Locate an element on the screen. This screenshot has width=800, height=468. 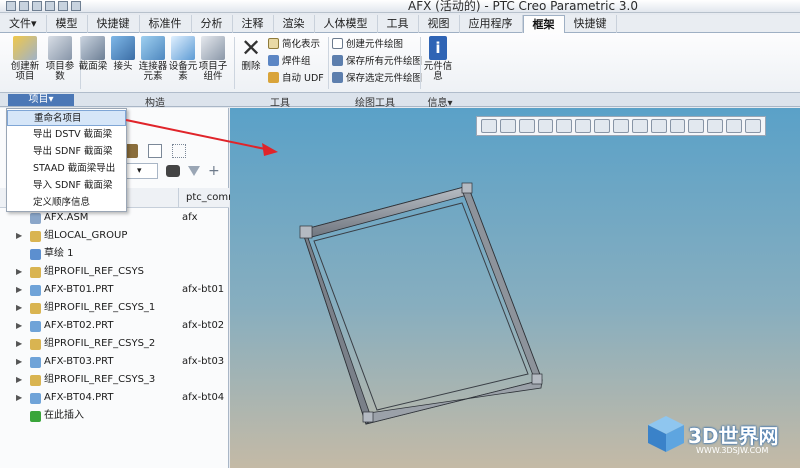
group-project-dropdown: 项目▾ is located at coordinates (41, 100).